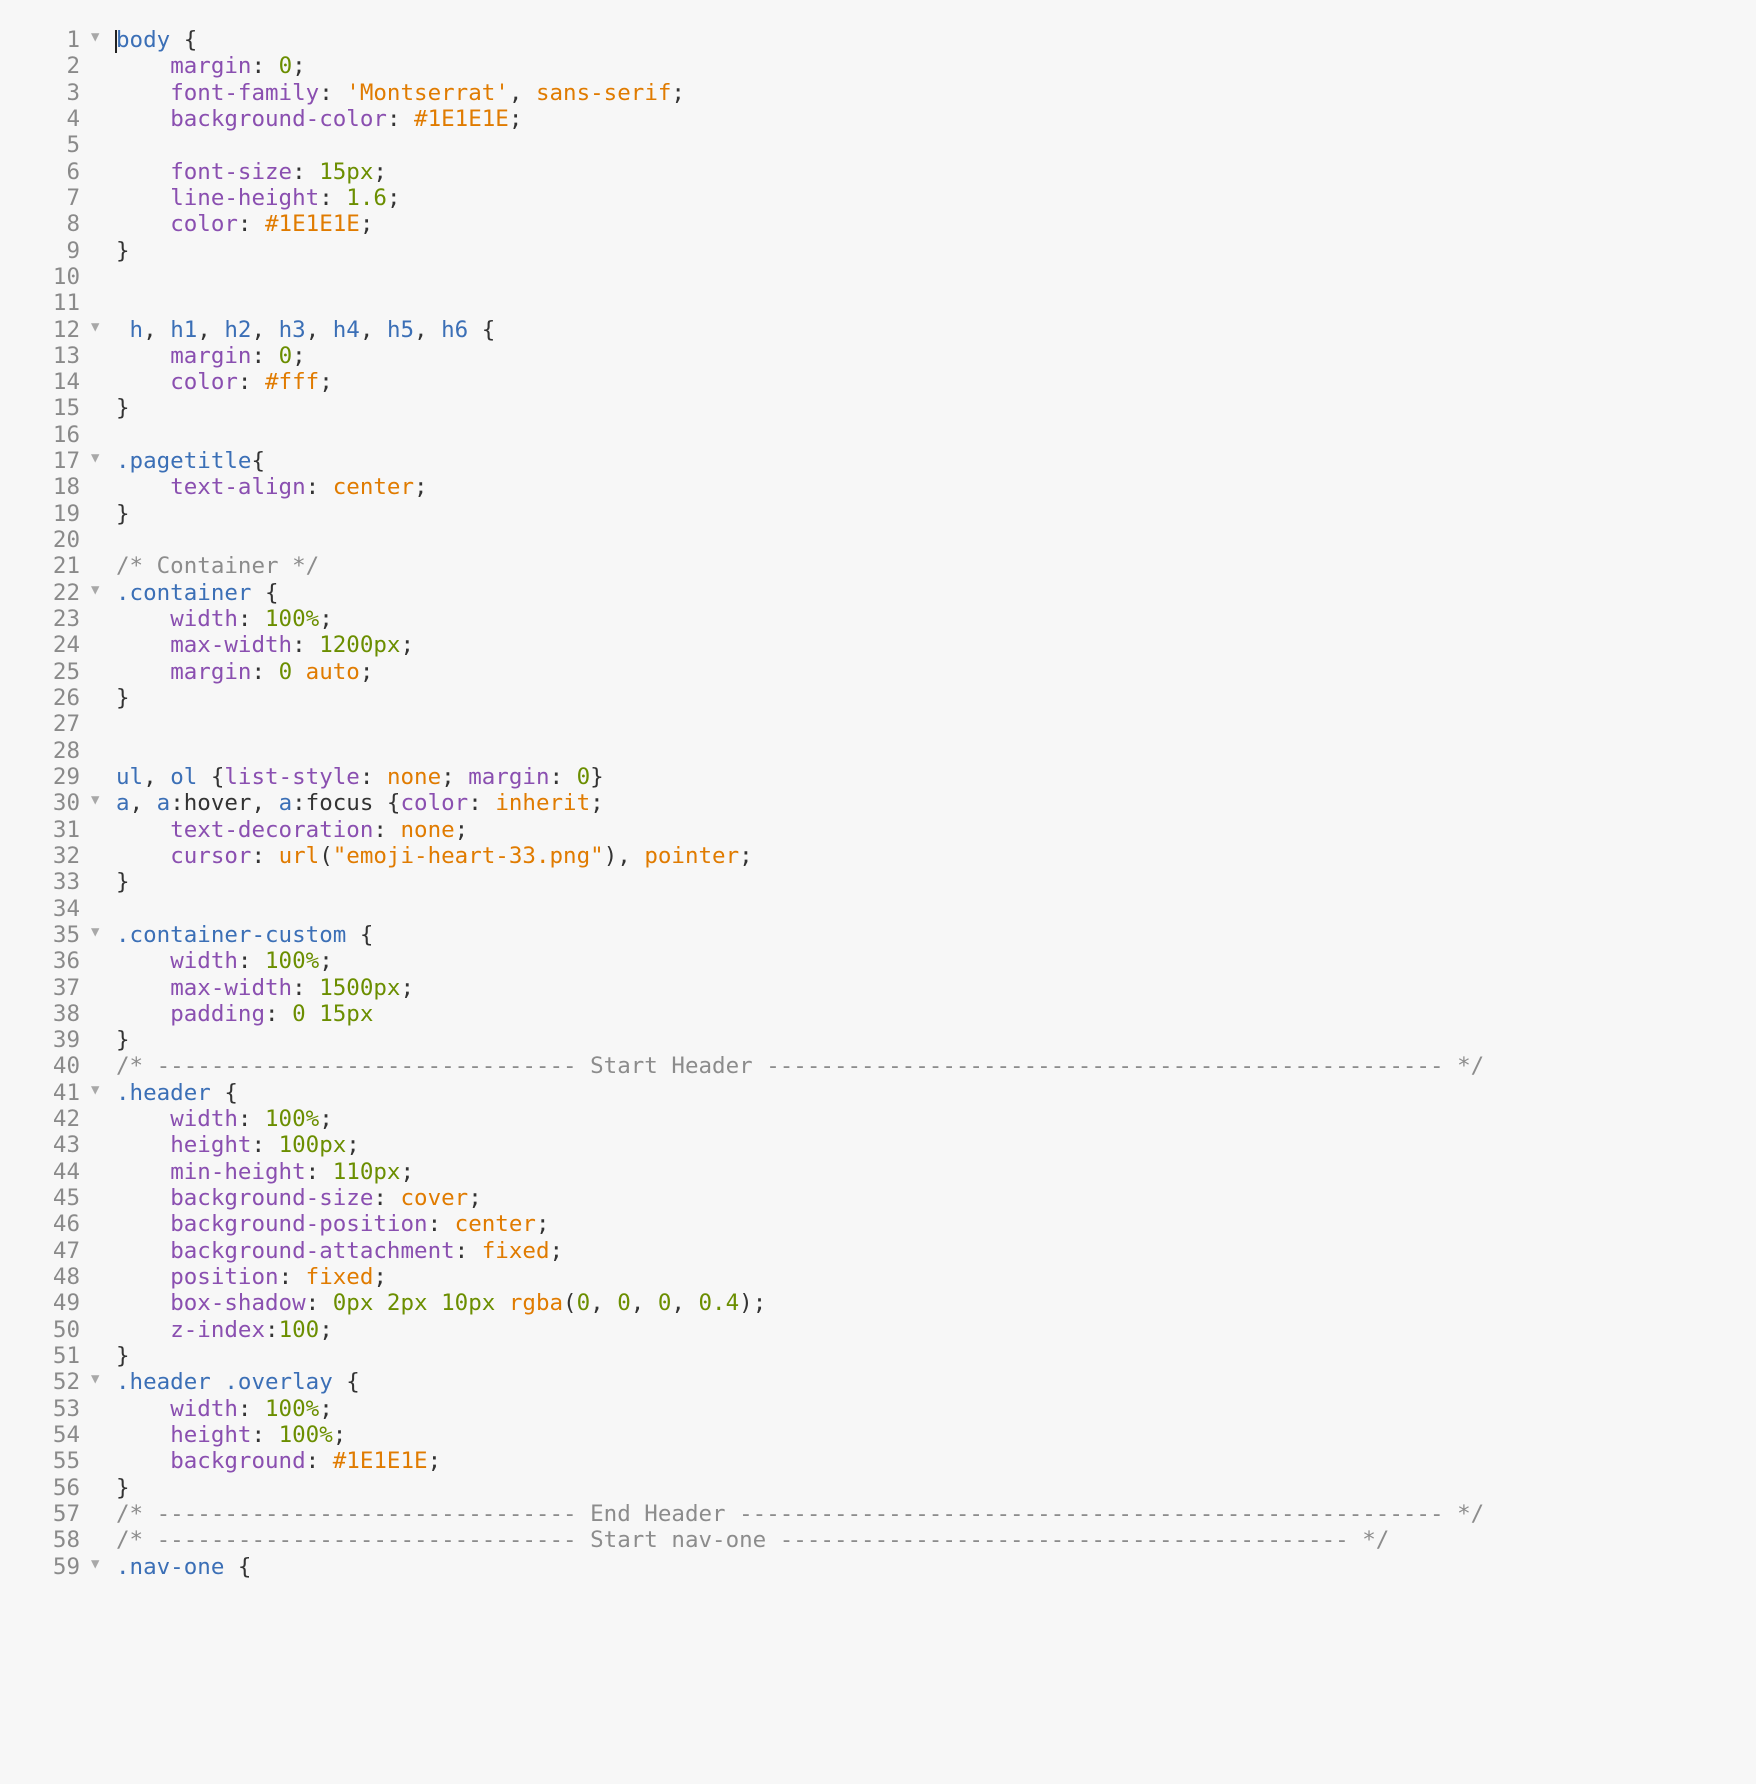  I want to click on code-token-pun: ),, so click(624, 855).